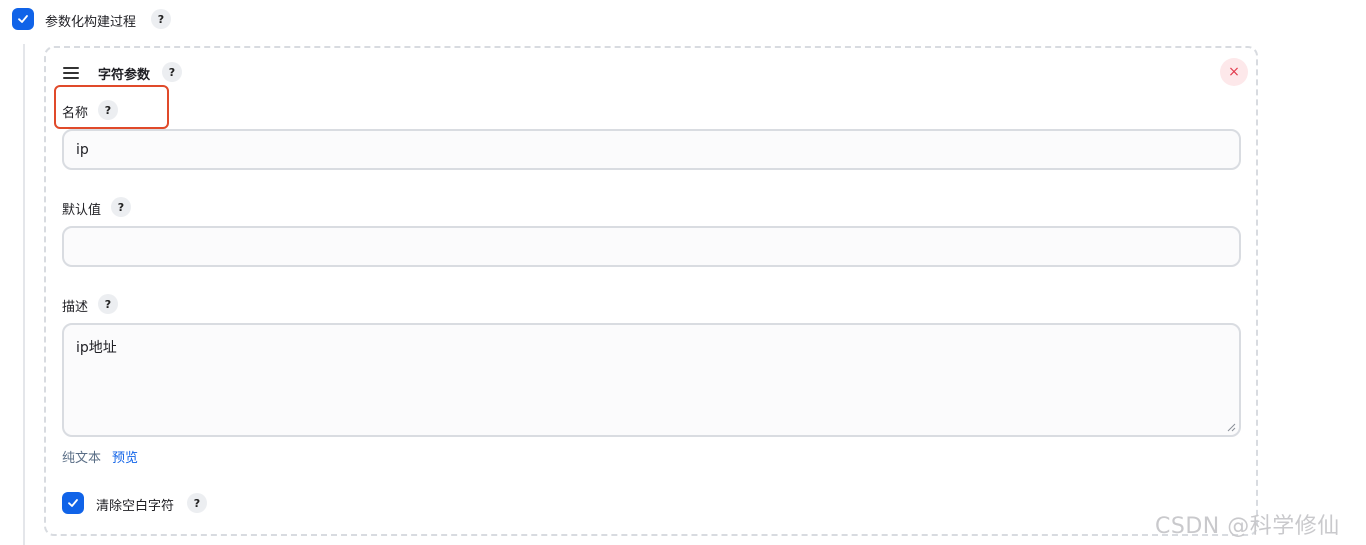  What do you see at coordinates (81, 456) in the screenshot?
I see `plain-text-link: 纯文本` at bounding box center [81, 456].